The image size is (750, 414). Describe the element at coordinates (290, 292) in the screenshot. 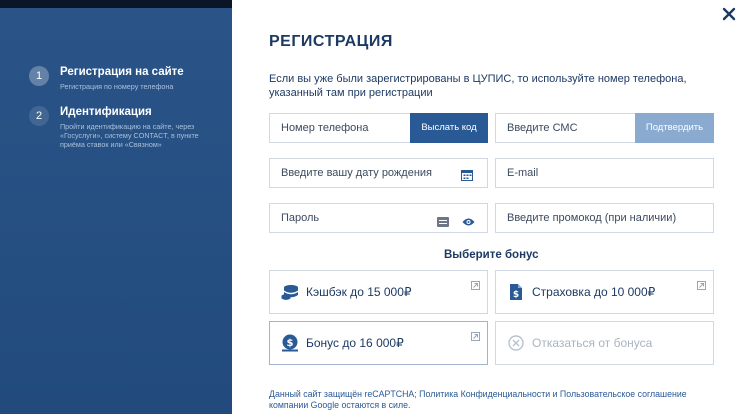

I see `coins-icon` at that location.